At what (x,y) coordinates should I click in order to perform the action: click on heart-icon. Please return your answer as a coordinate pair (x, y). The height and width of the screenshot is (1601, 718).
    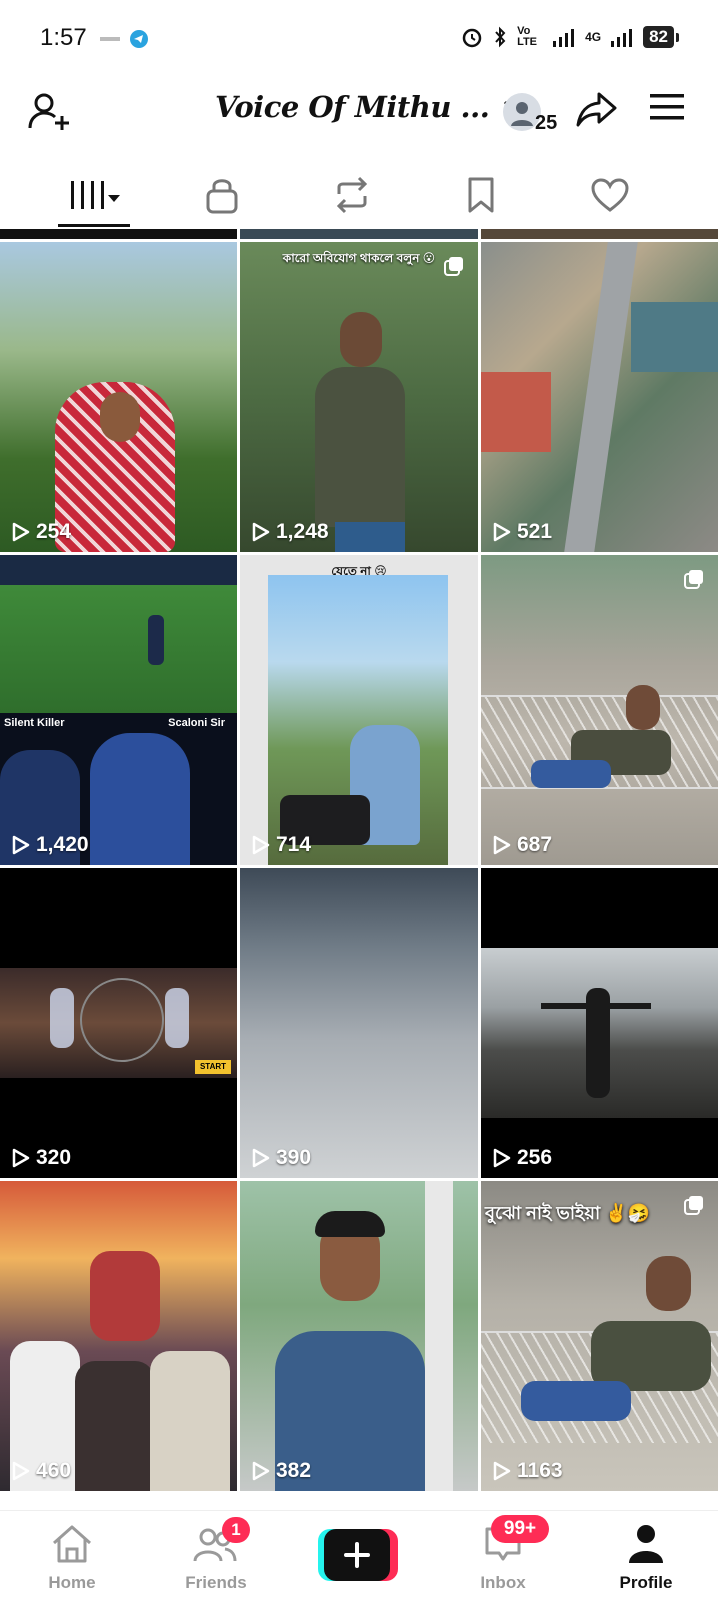
    Looking at the image, I should click on (610, 195).